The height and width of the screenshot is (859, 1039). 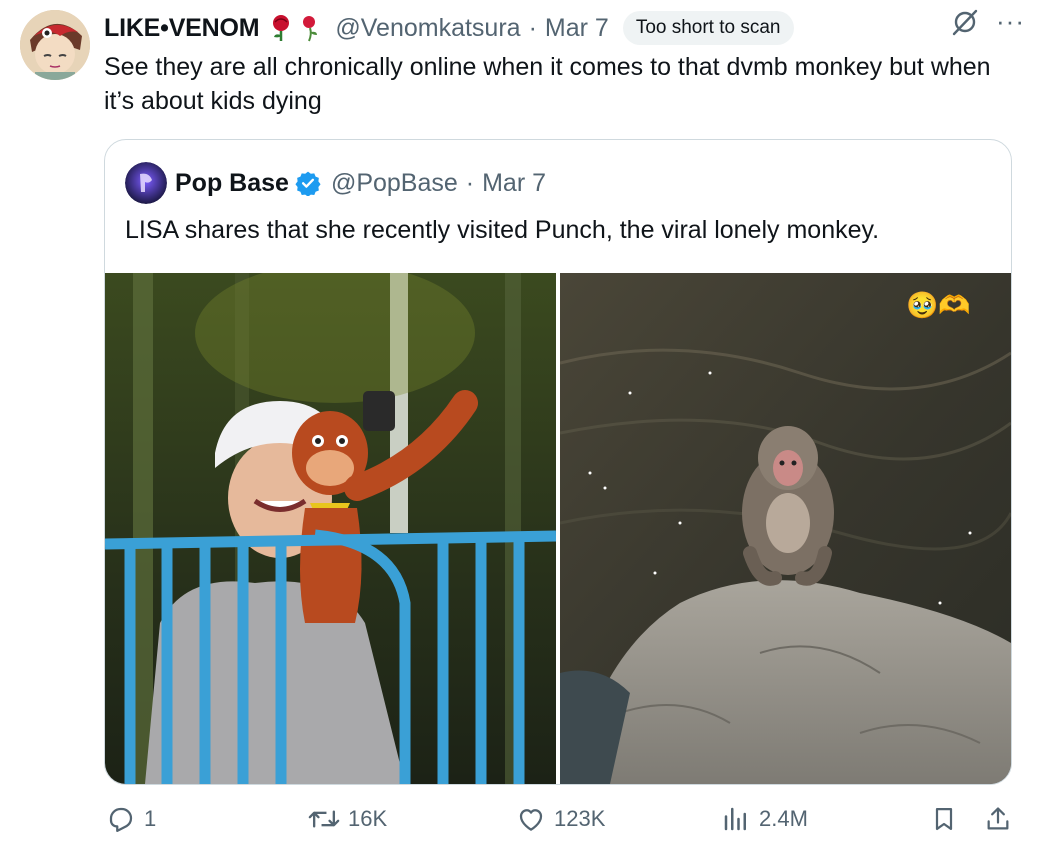 I want to click on grok-icon, so click(x=965, y=22).